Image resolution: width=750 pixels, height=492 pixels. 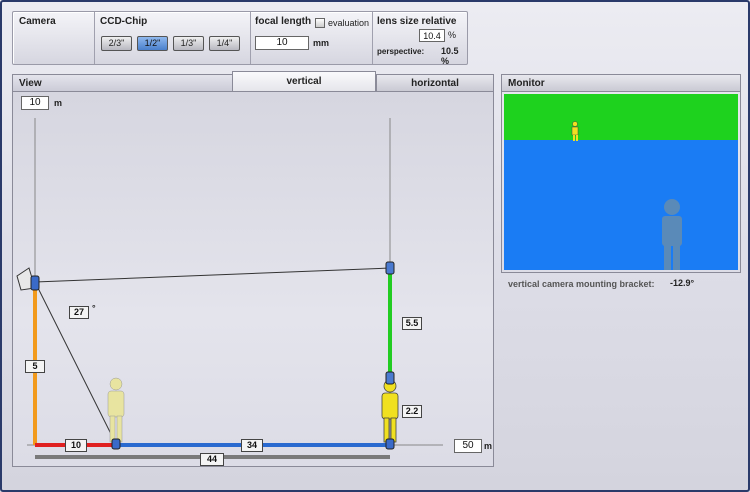 I want to click on camera-section: Camera, so click(x=54, y=38).